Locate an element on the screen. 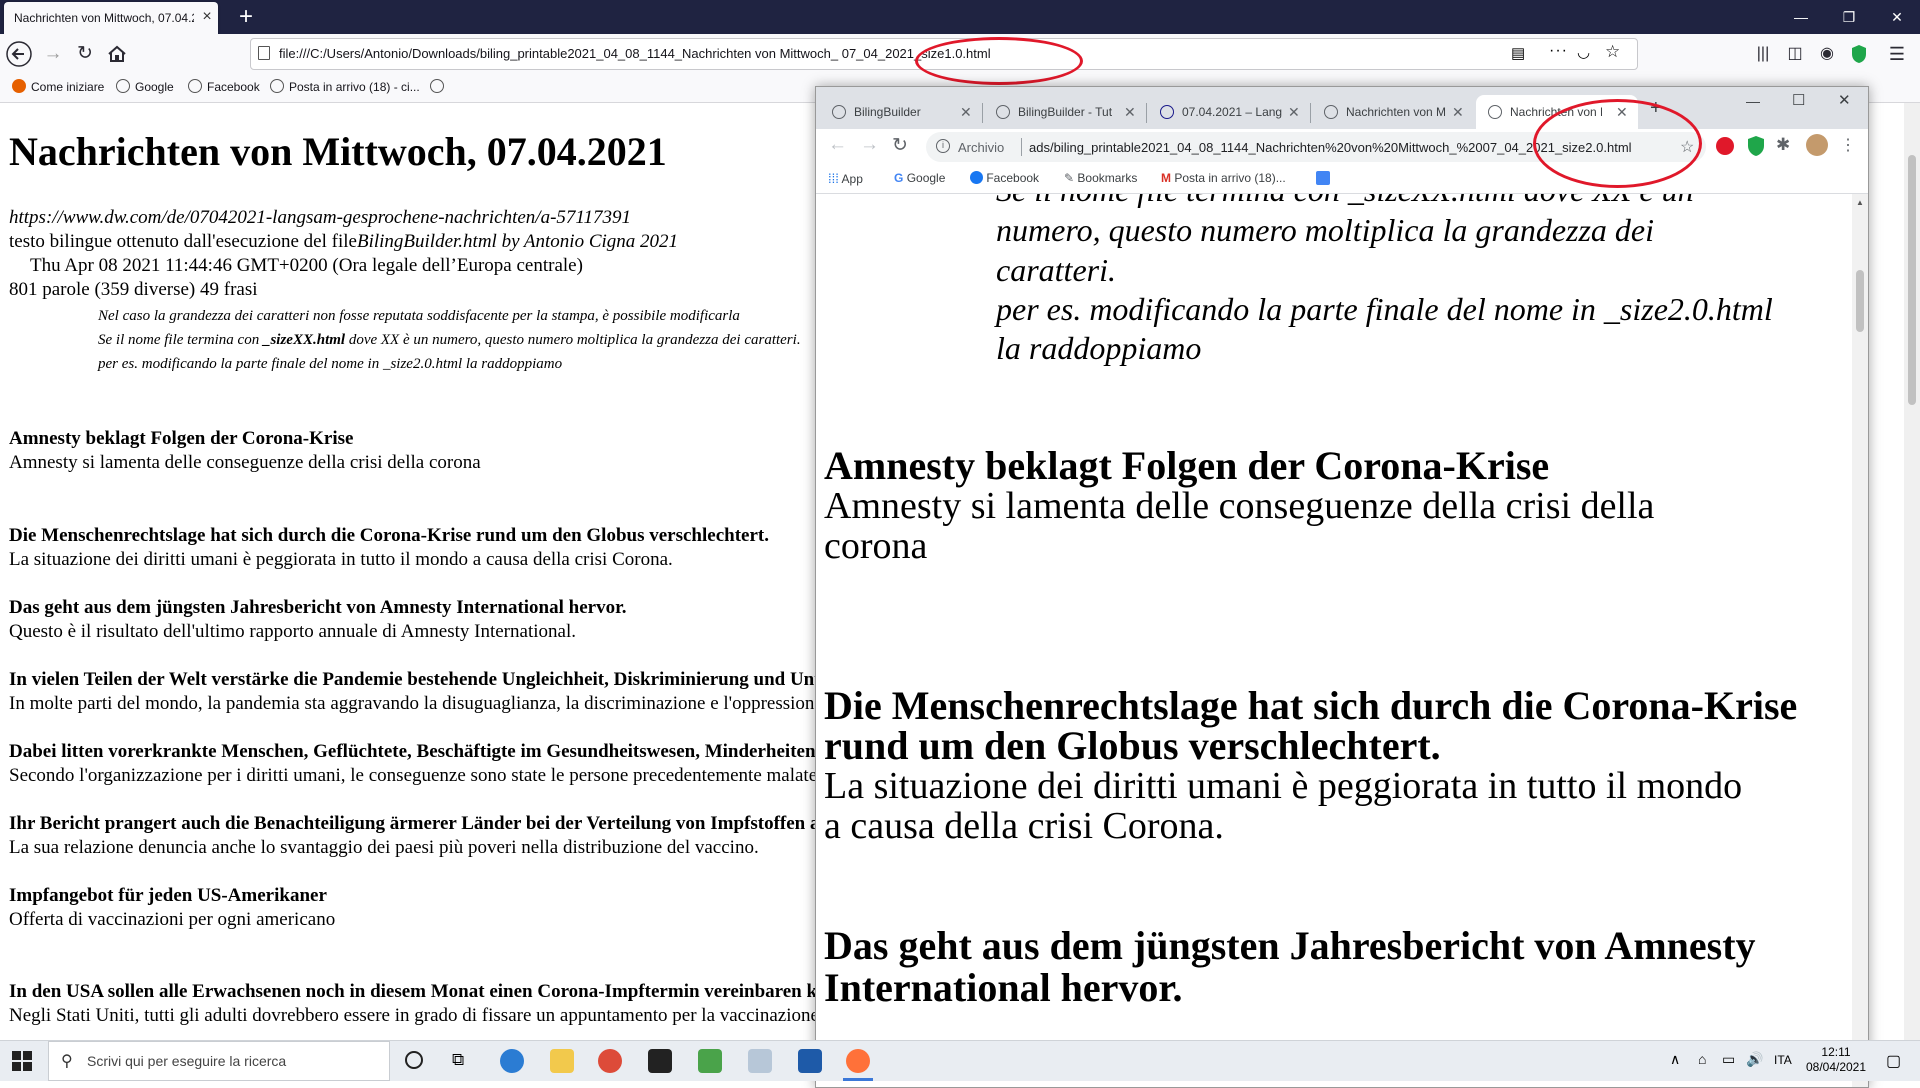 Image resolution: width=1920 pixels, height=1088 pixels. taskbar-search-box: ⚲ Scrivi qui per eseguire la ricerca is located at coordinates (219, 1061).